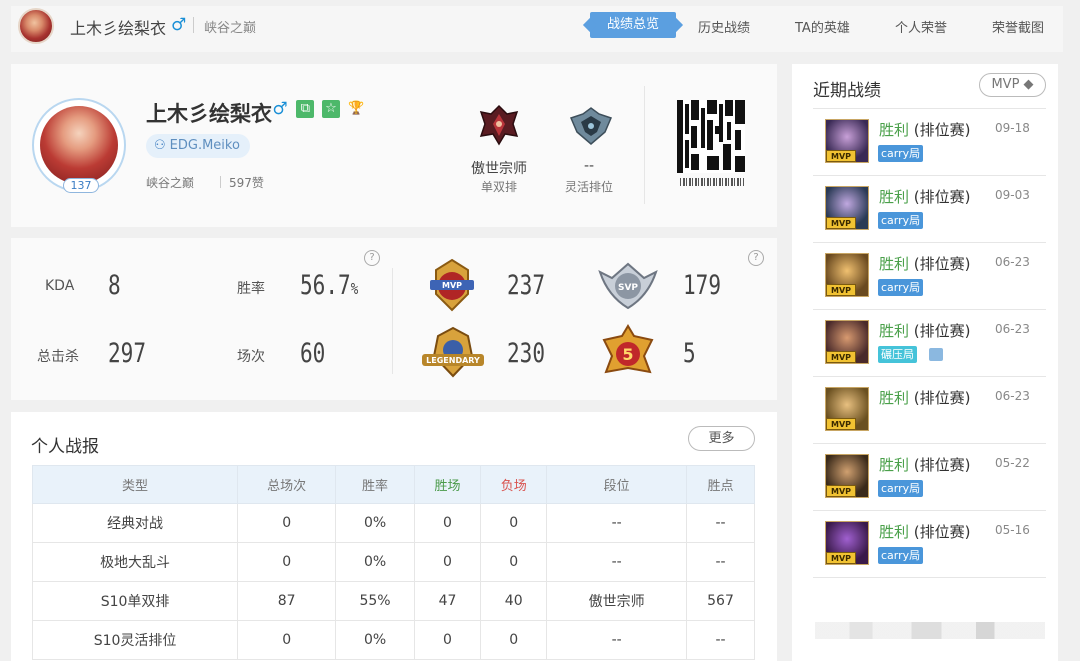 Image resolution: width=1080 pixels, height=661 pixels. What do you see at coordinates (689, 353) in the screenshot?
I see `pentakill-count: 5` at bounding box center [689, 353].